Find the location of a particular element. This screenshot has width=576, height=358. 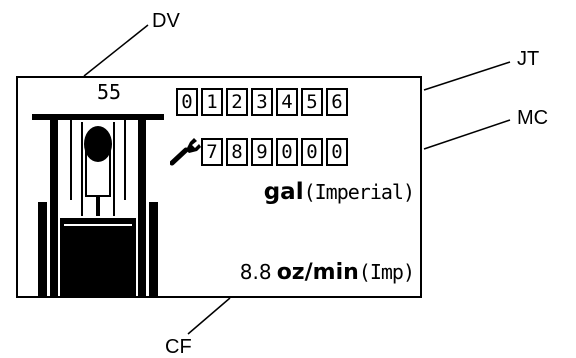

callout-mc: MC is located at coordinates (533, 118).